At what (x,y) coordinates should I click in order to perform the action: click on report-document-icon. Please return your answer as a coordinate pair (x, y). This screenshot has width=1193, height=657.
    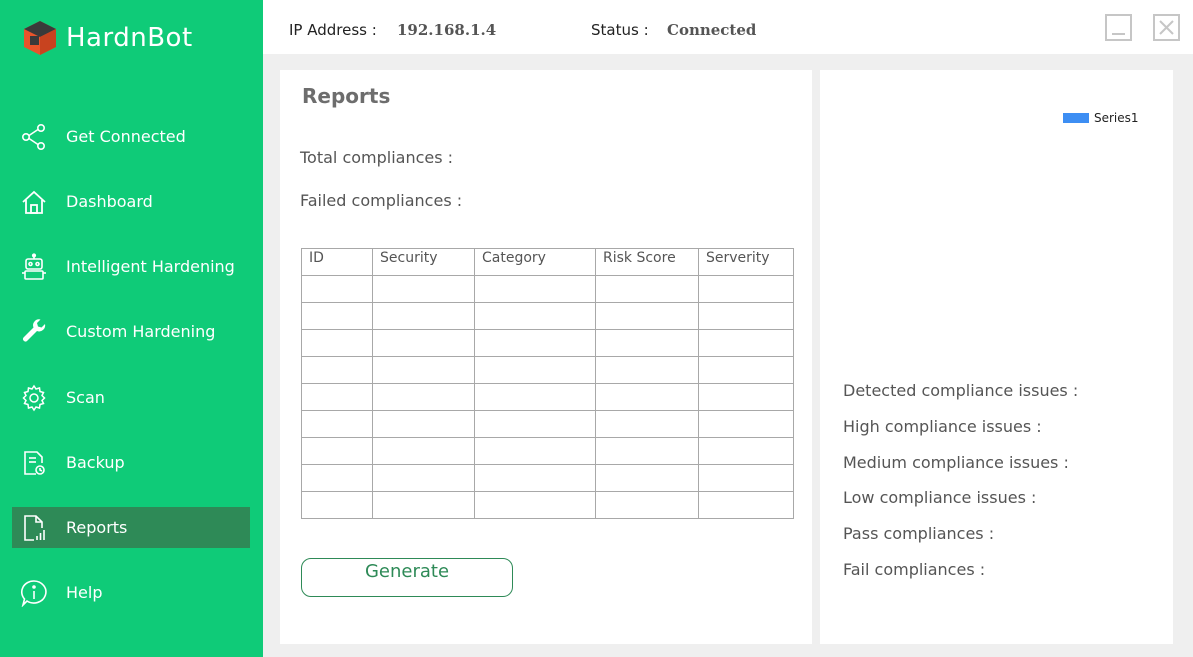
    Looking at the image, I should click on (34, 528).